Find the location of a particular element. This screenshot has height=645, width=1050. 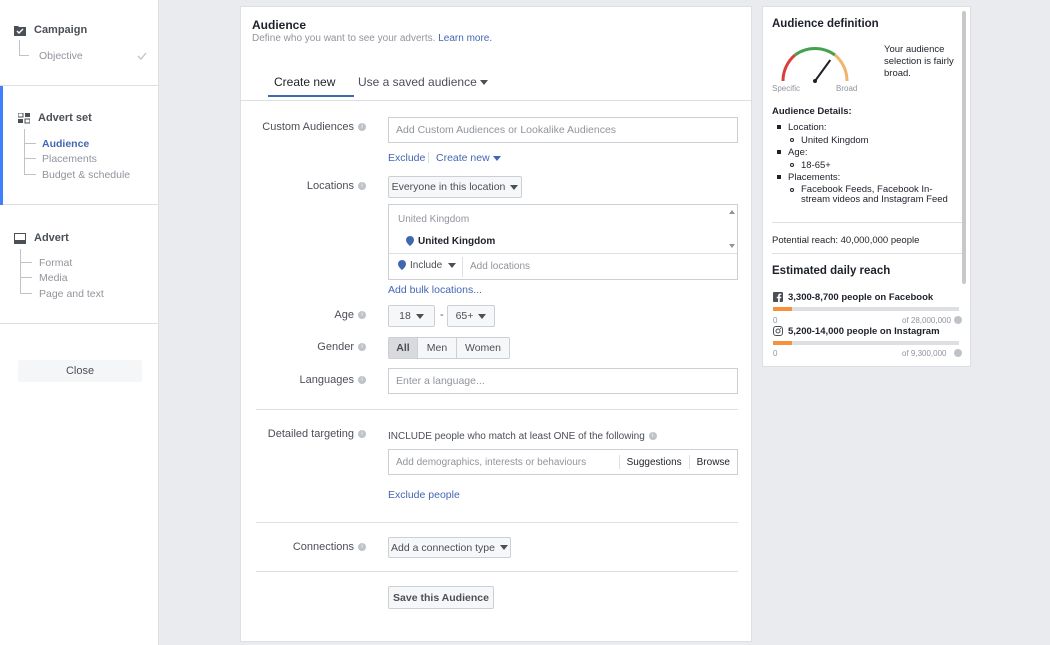

locations-label: Locations i is located at coordinates (336, 186).